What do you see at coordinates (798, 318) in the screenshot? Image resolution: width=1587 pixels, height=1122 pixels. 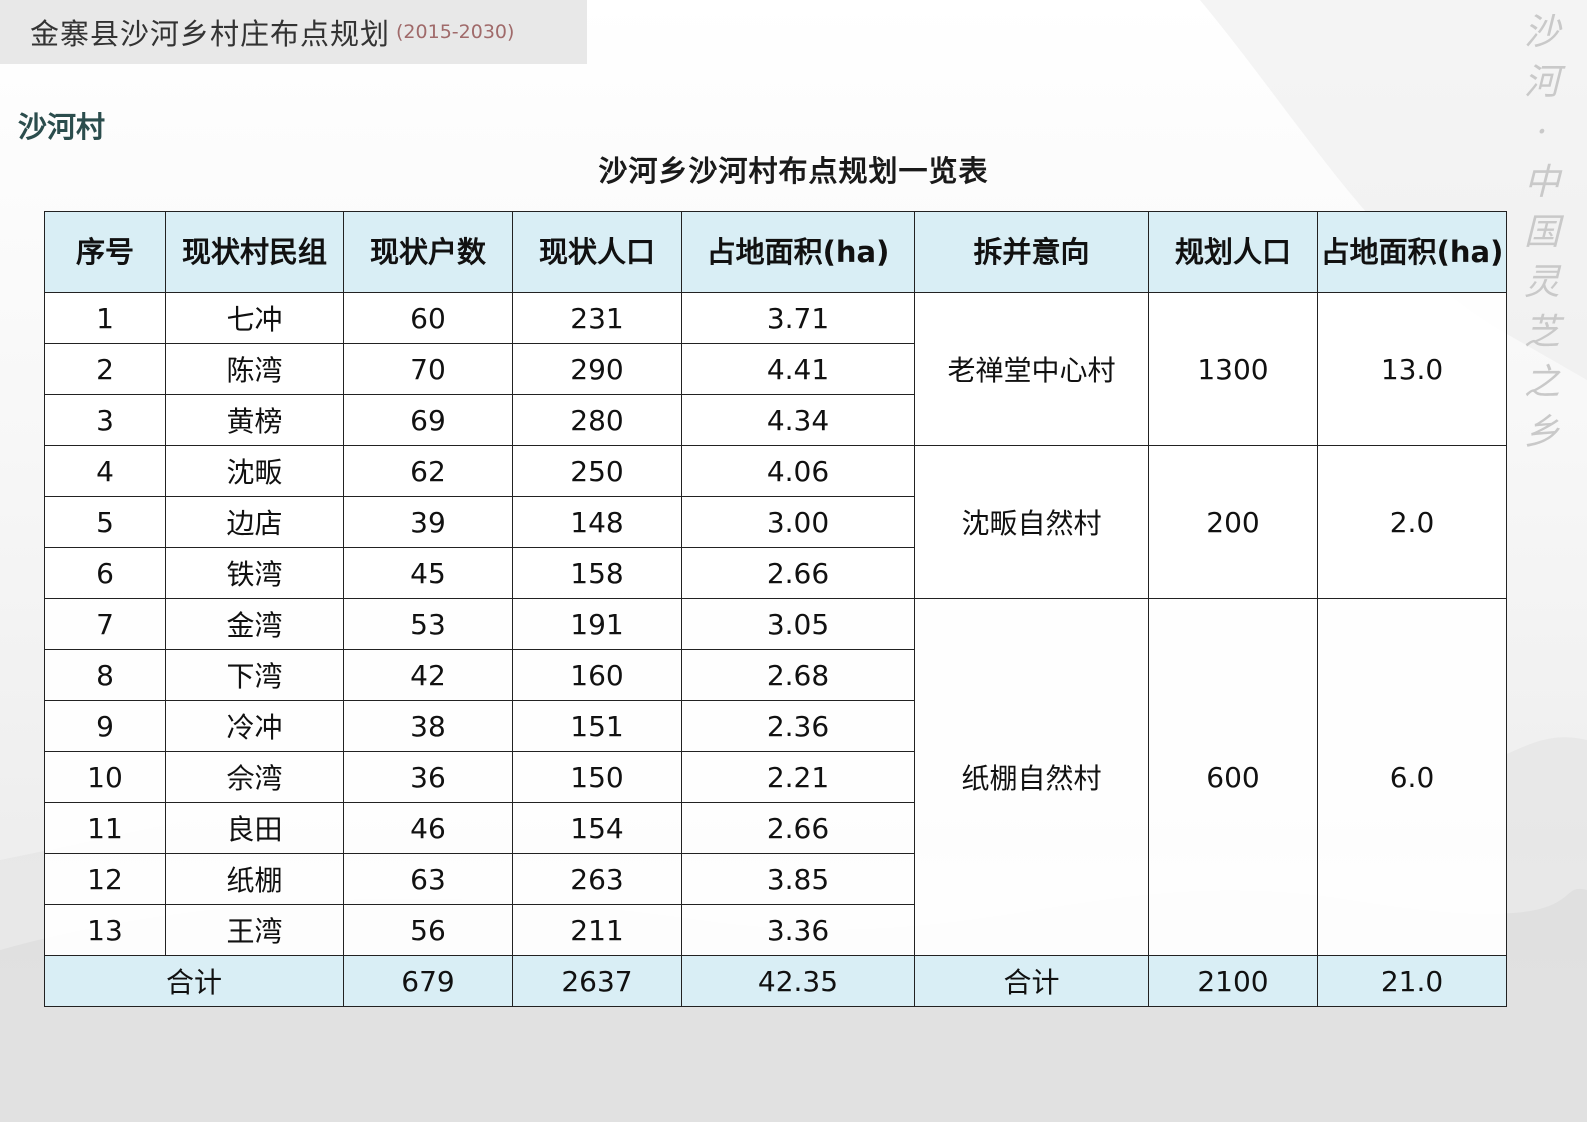 I see `cell-area: 3.71` at bounding box center [798, 318].